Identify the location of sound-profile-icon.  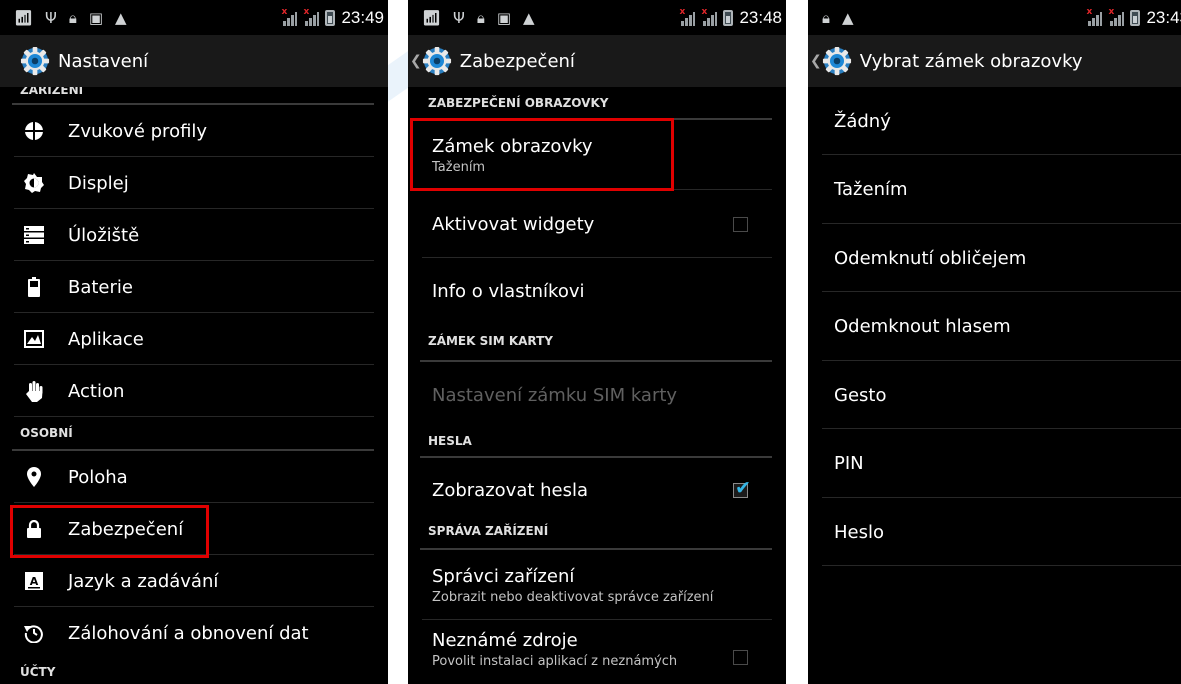
(34, 131).